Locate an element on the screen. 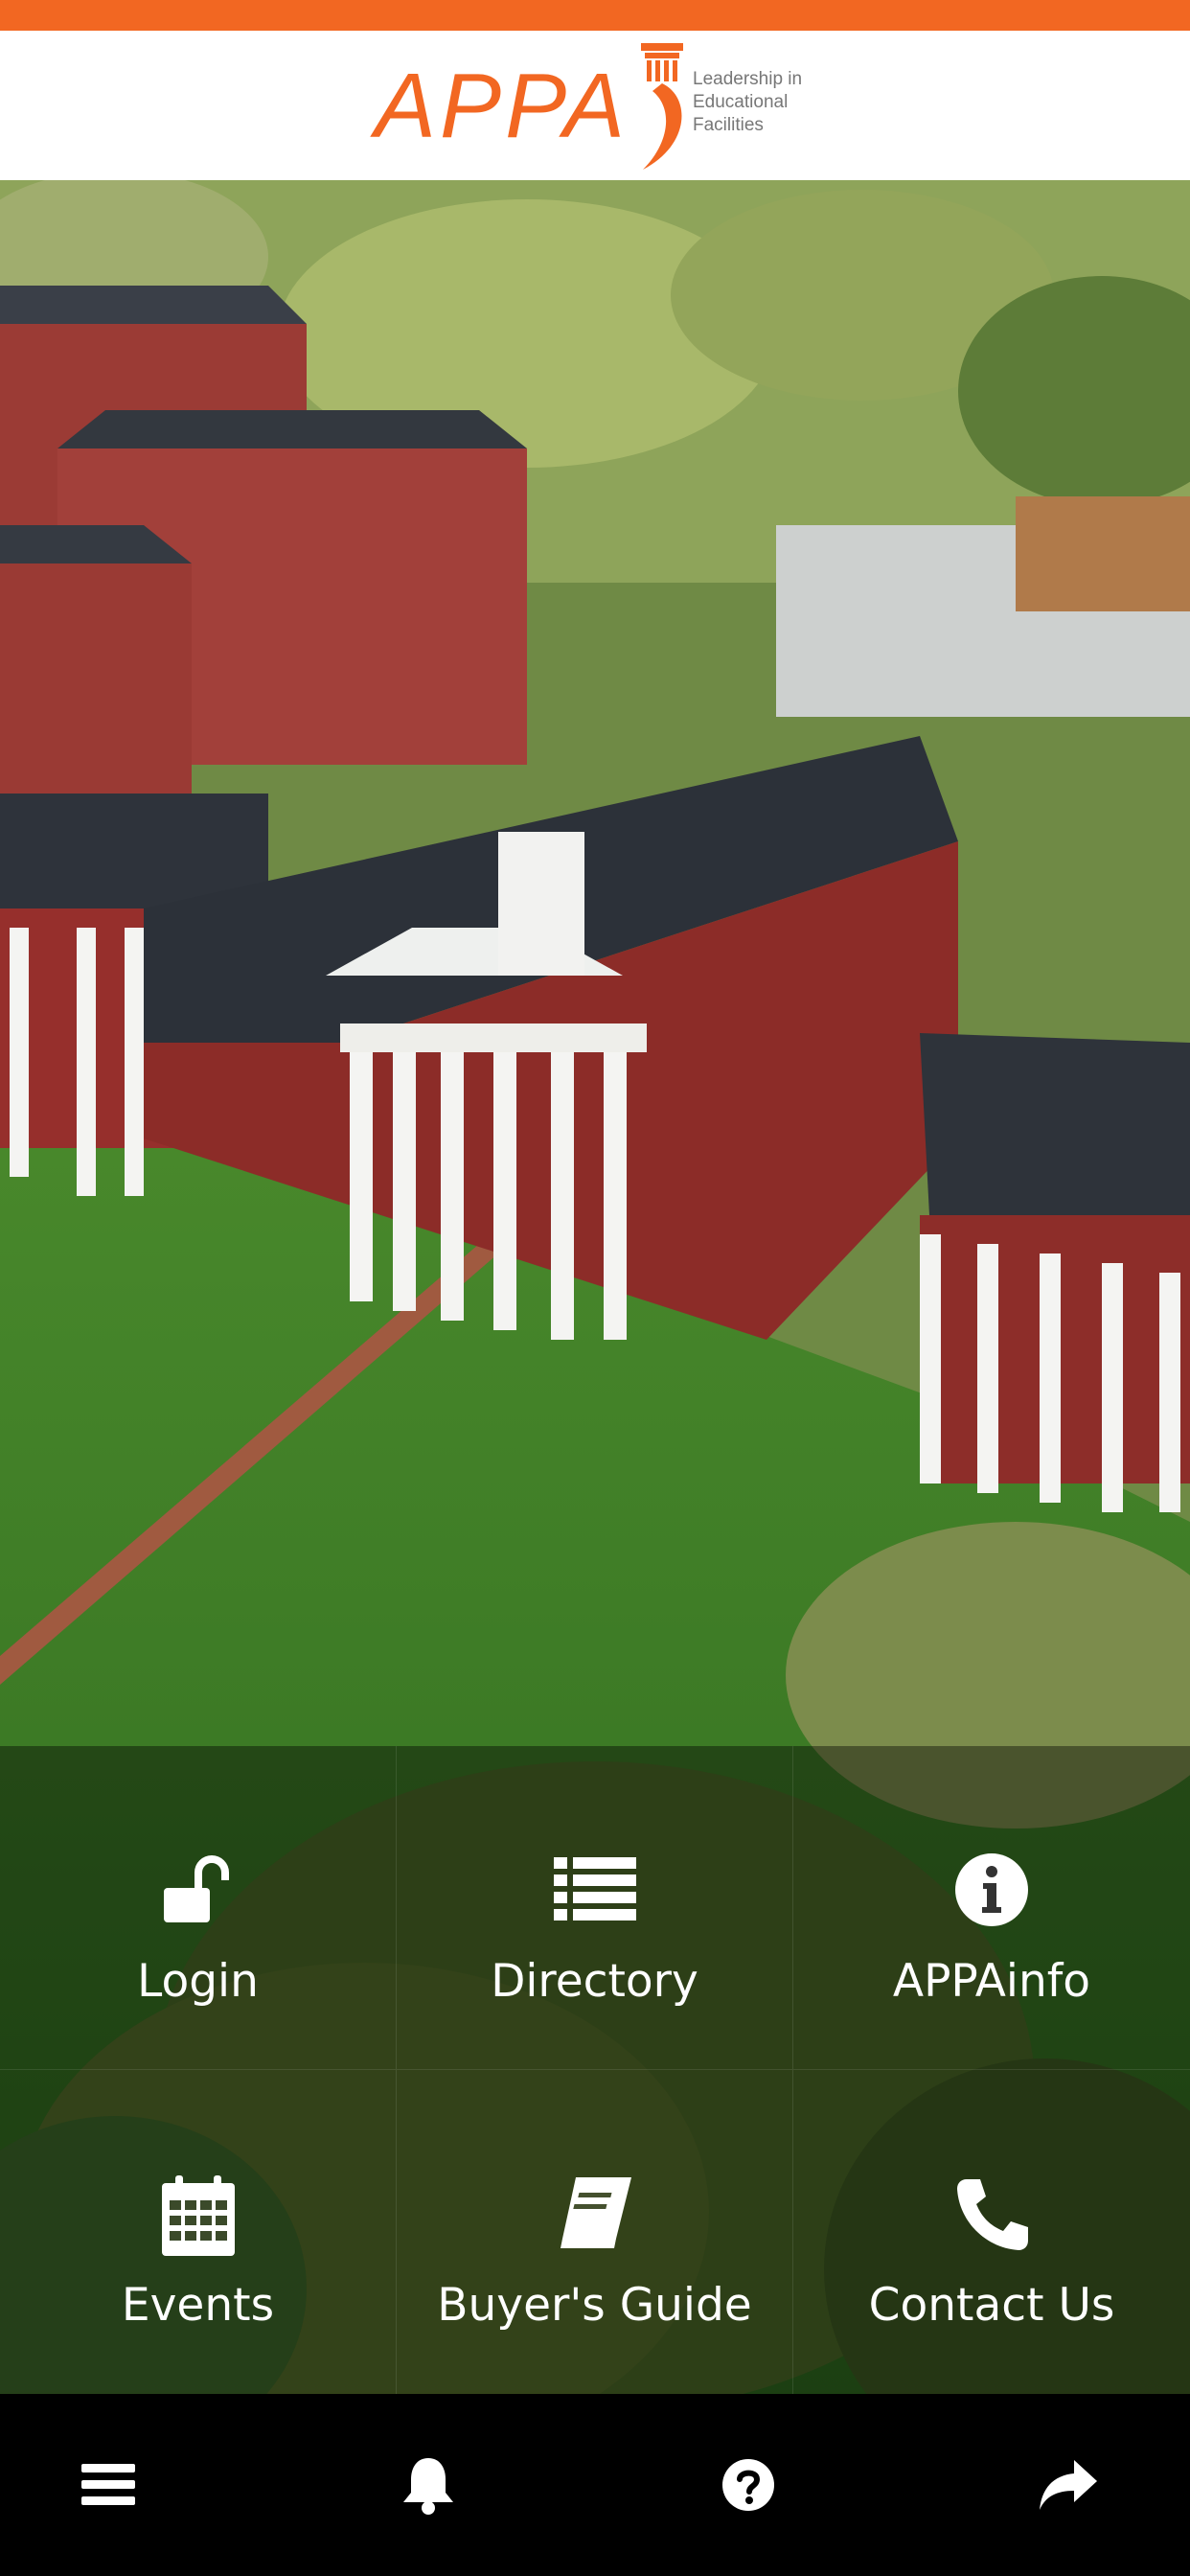 The width and height of the screenshot is (1190, 2576). directory-tile: Directory is located at coordinates (595, 1908).